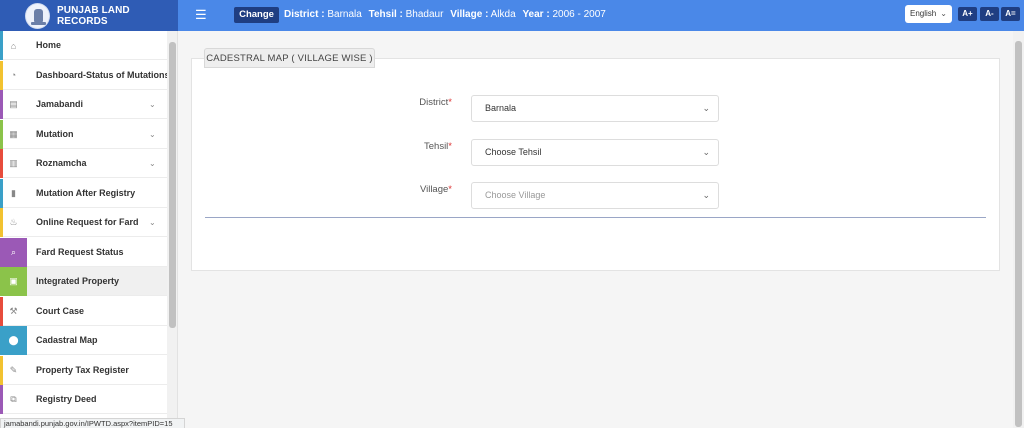  I want to click on language-select: English ⌄, so click(928, 14).